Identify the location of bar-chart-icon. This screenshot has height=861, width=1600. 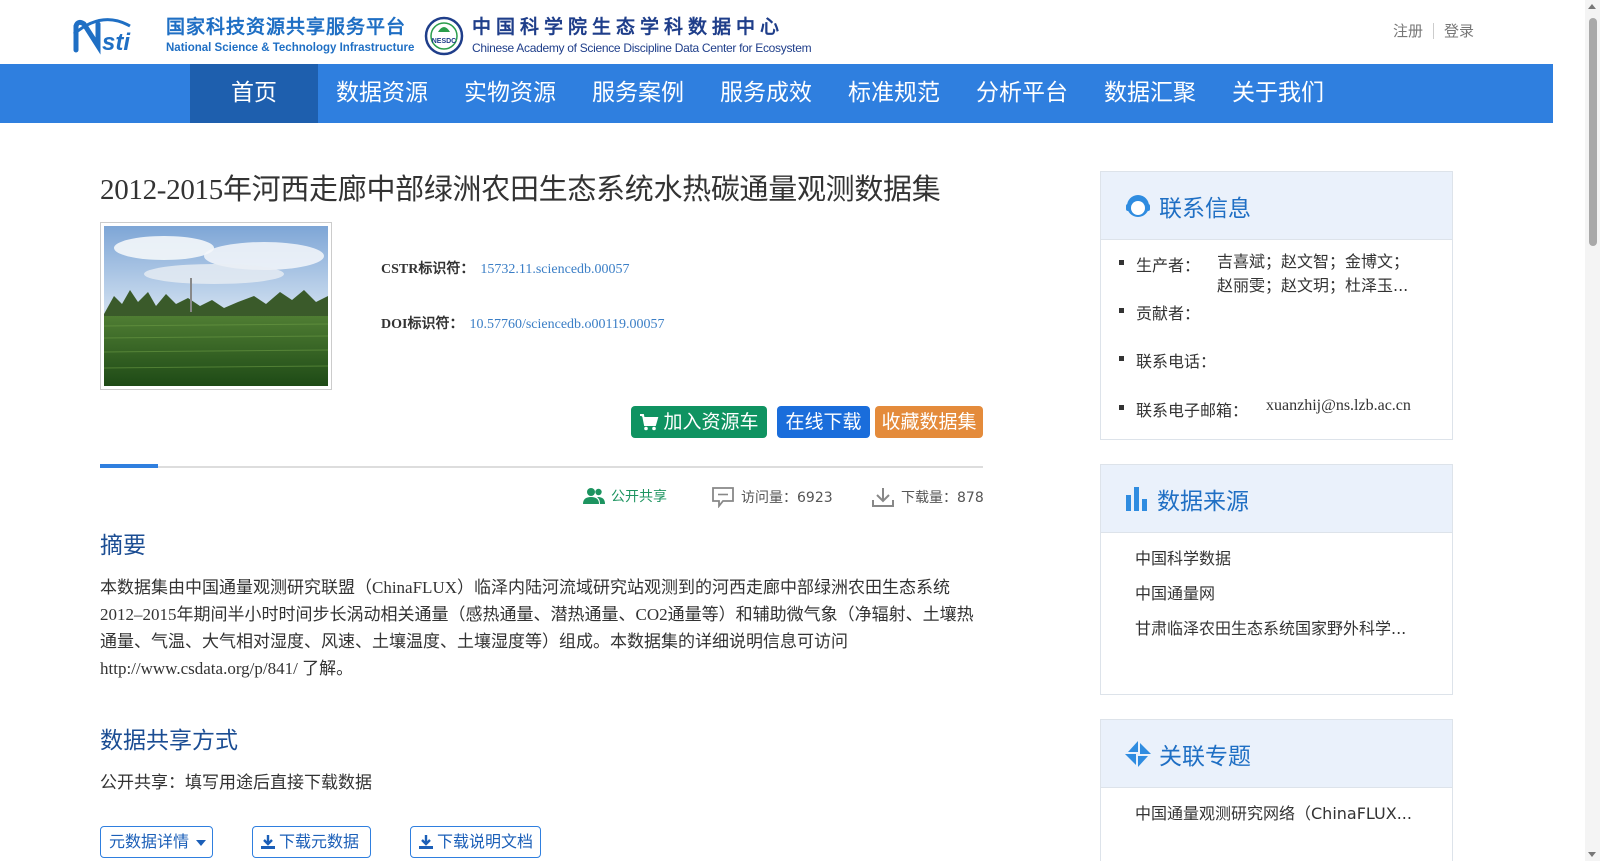
(1136, 498).